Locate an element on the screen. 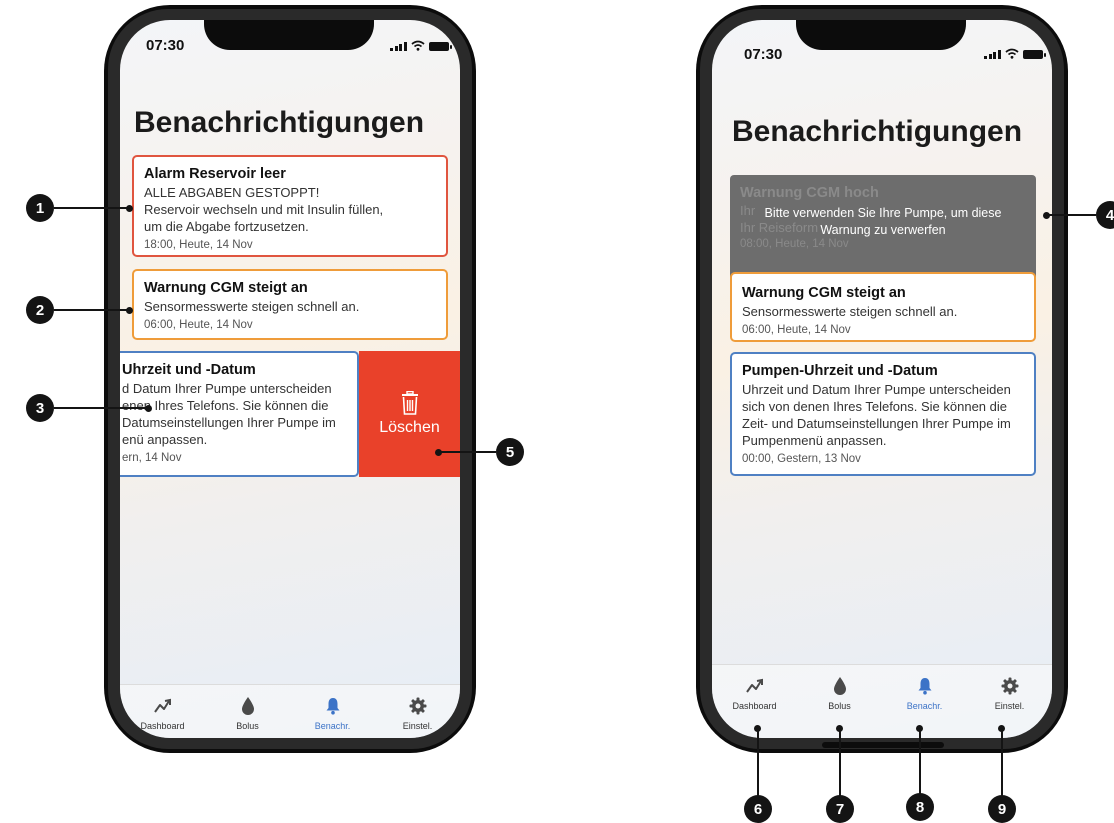 The height and width of the screenshot is (823, 1114). delete-button: Löschen is located at coordinates (409, 414).